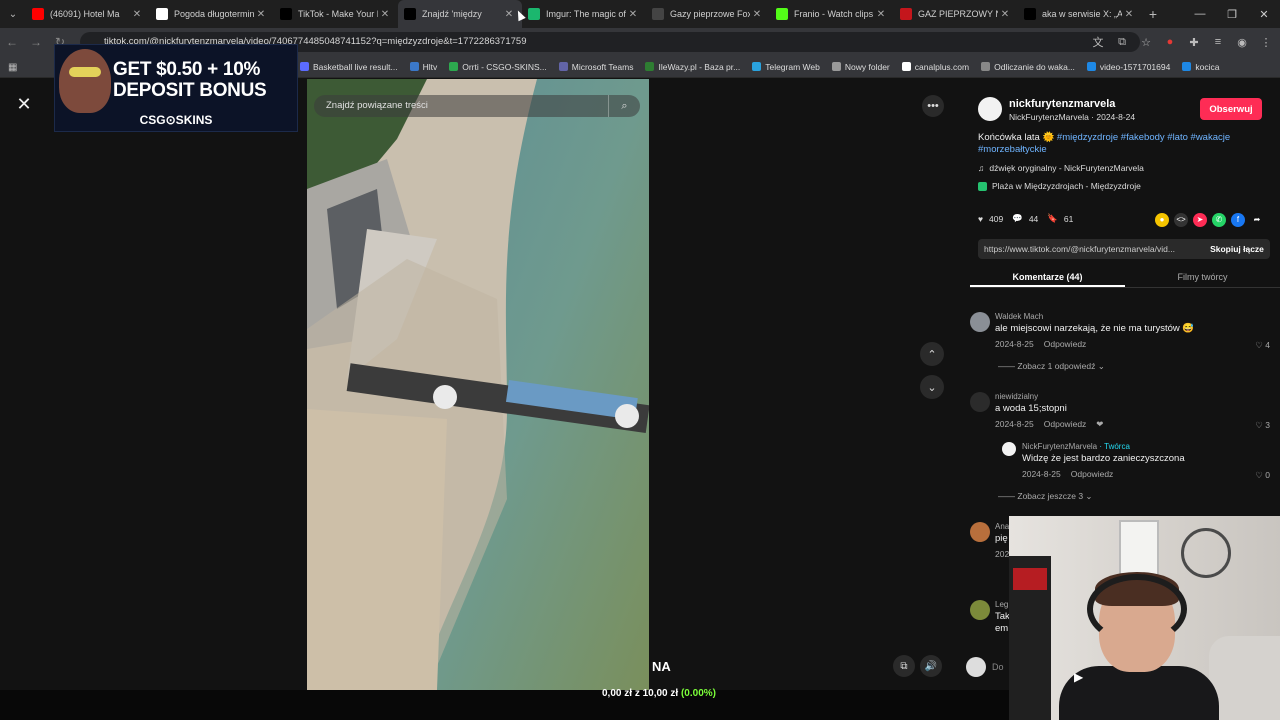  I want to click on view-more-replies-link: —— Zobacz jeszcze 3 ⌄, so click(1045, 496).